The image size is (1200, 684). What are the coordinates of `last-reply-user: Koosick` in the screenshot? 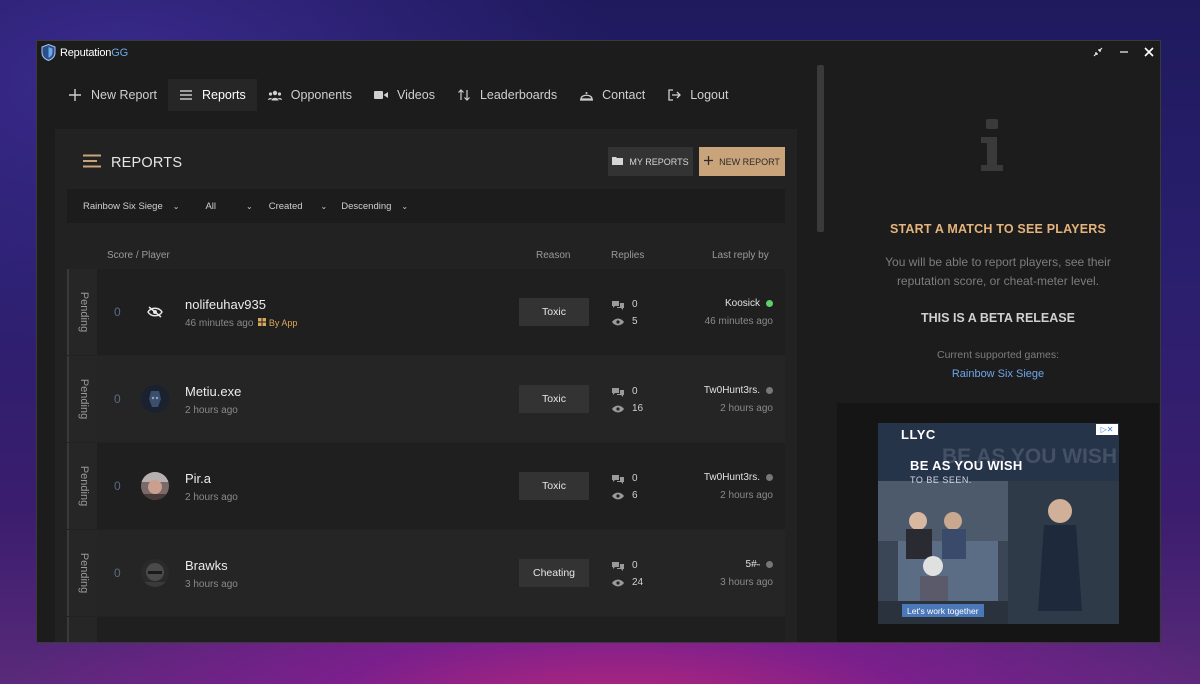 It's located at (749, 303).